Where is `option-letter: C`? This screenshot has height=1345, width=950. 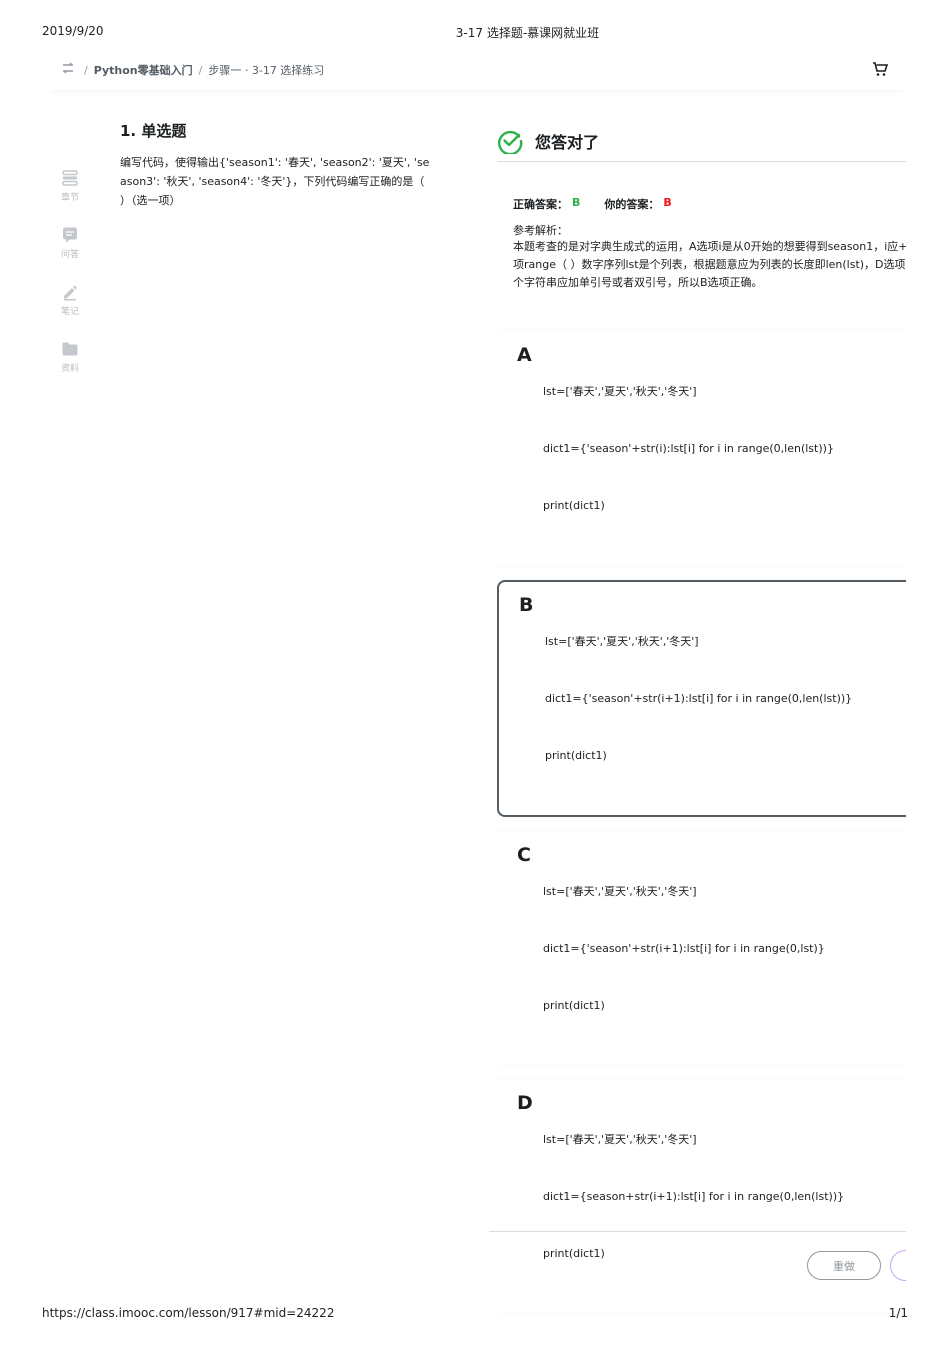
option-letter: C is located at coordinates (524, 855).